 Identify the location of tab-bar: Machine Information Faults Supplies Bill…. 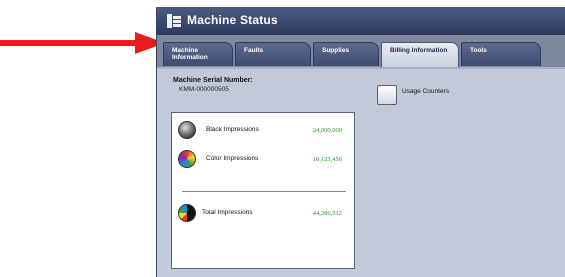
(361, 51).